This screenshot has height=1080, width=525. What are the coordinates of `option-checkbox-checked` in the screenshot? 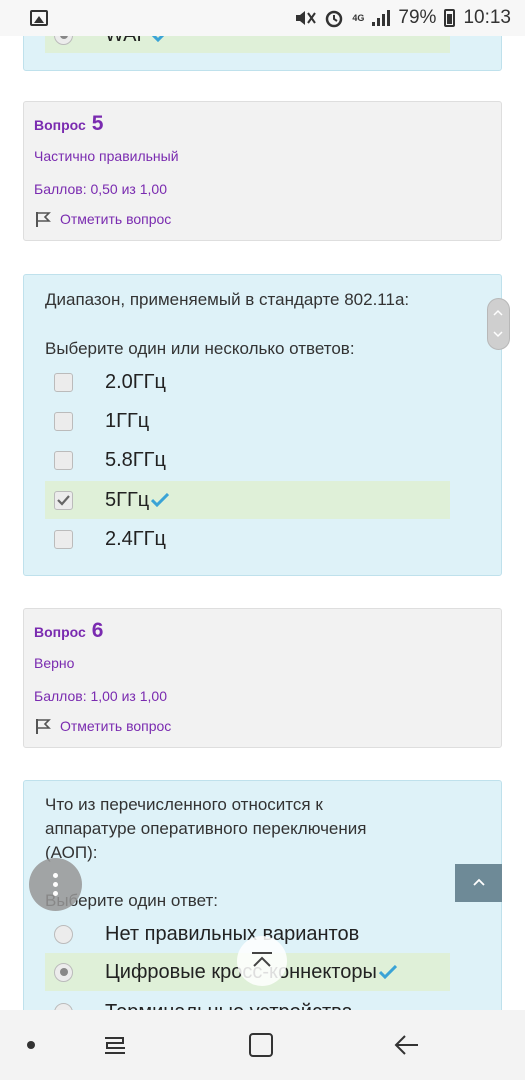 It's located at (63, 500).